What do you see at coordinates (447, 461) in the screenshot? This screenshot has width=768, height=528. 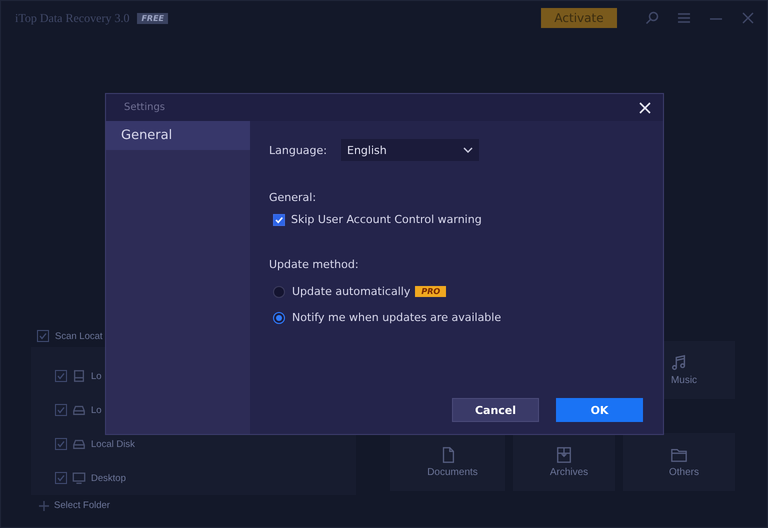 I see `file-type-tile: Documents` at bounding box center [447, 461].